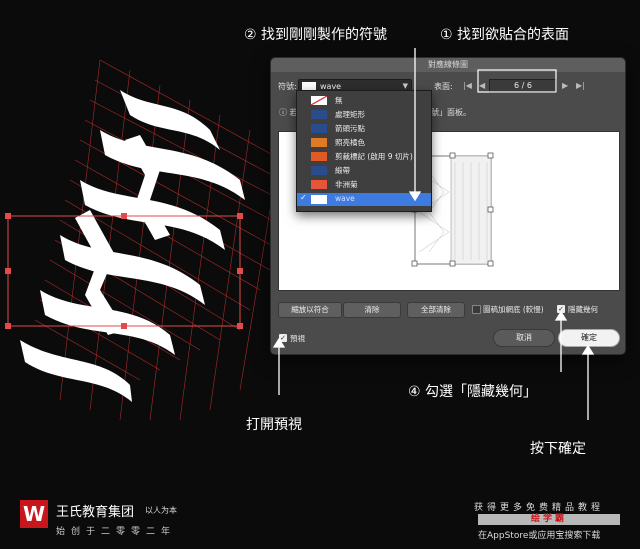 The width and height of the screenshot is (640, 549). Describe the element at coordinates (116, 532) in the screenshot. I see `brand-line: 始创于二零零二年` at that location.